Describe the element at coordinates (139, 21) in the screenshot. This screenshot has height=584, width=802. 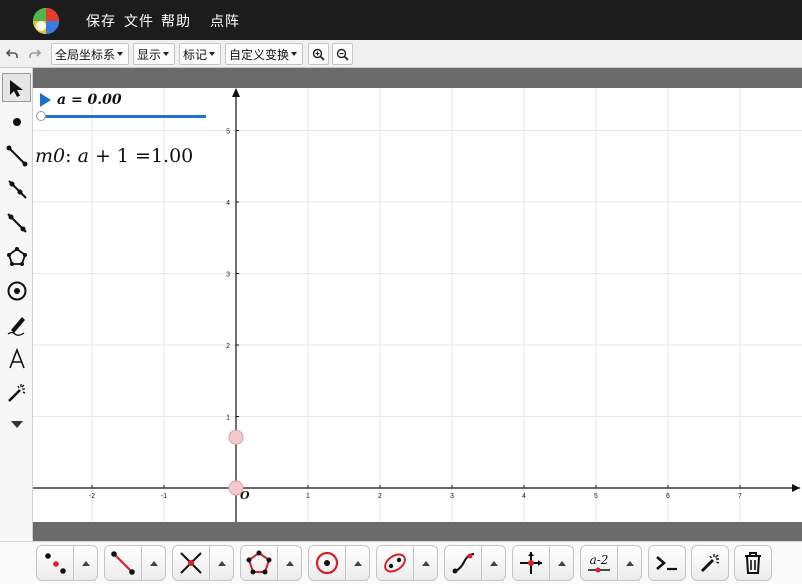
I see `menu-file: 文件` at that location.